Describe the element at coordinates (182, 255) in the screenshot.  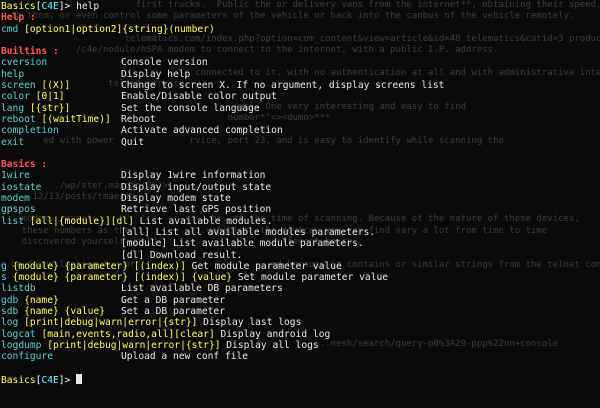
I see `command-description: [dl] Download result.` at that location.